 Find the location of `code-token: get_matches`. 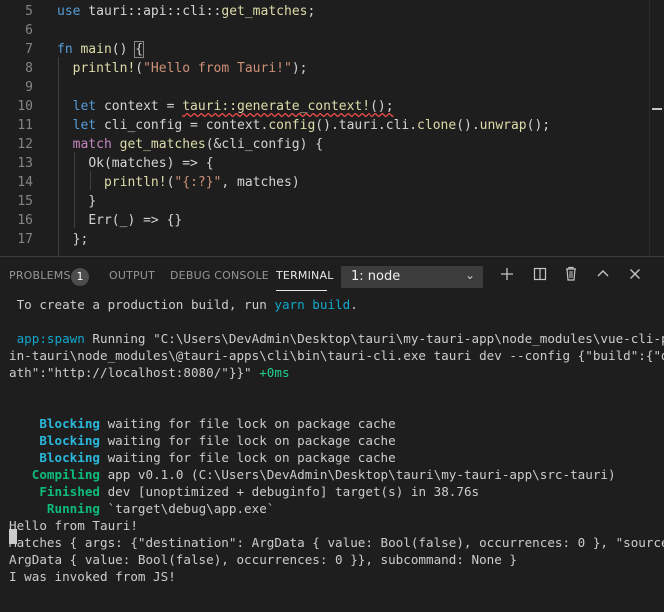

code-token: get_matches is located at coordinates (162, 144).